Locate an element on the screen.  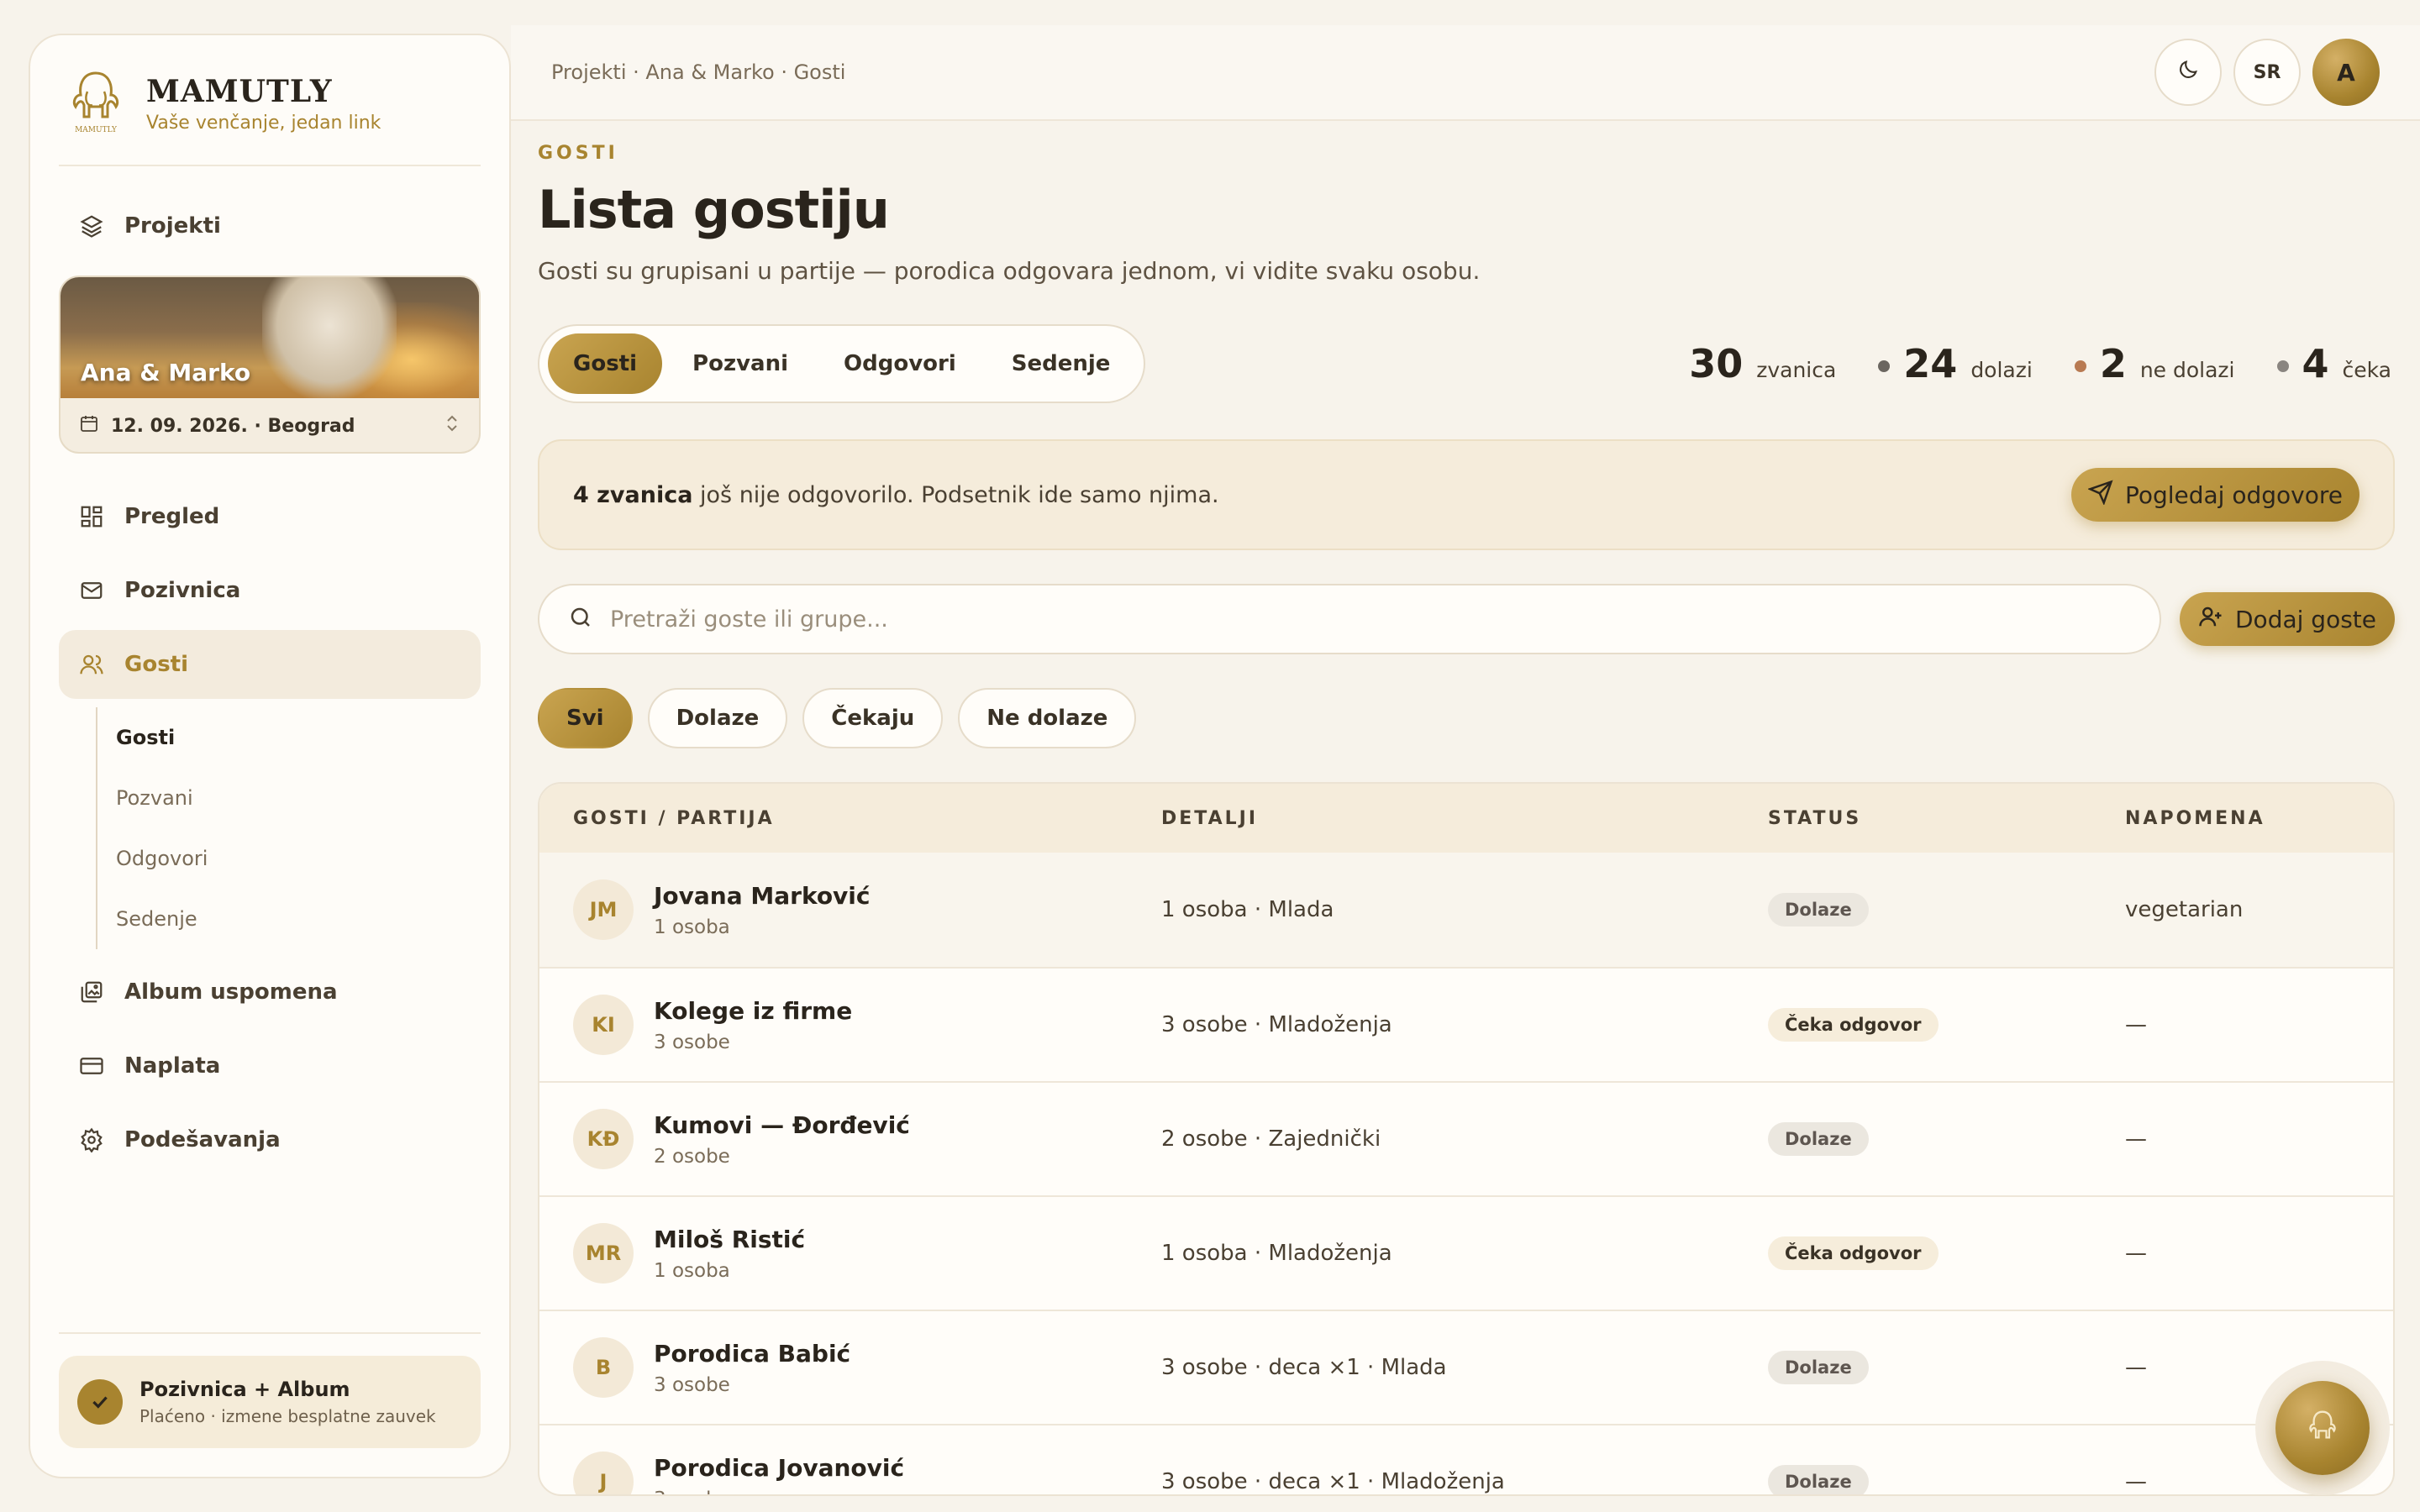
logo-wordmark: MAMUTLY is located at coordinates (96, 130).